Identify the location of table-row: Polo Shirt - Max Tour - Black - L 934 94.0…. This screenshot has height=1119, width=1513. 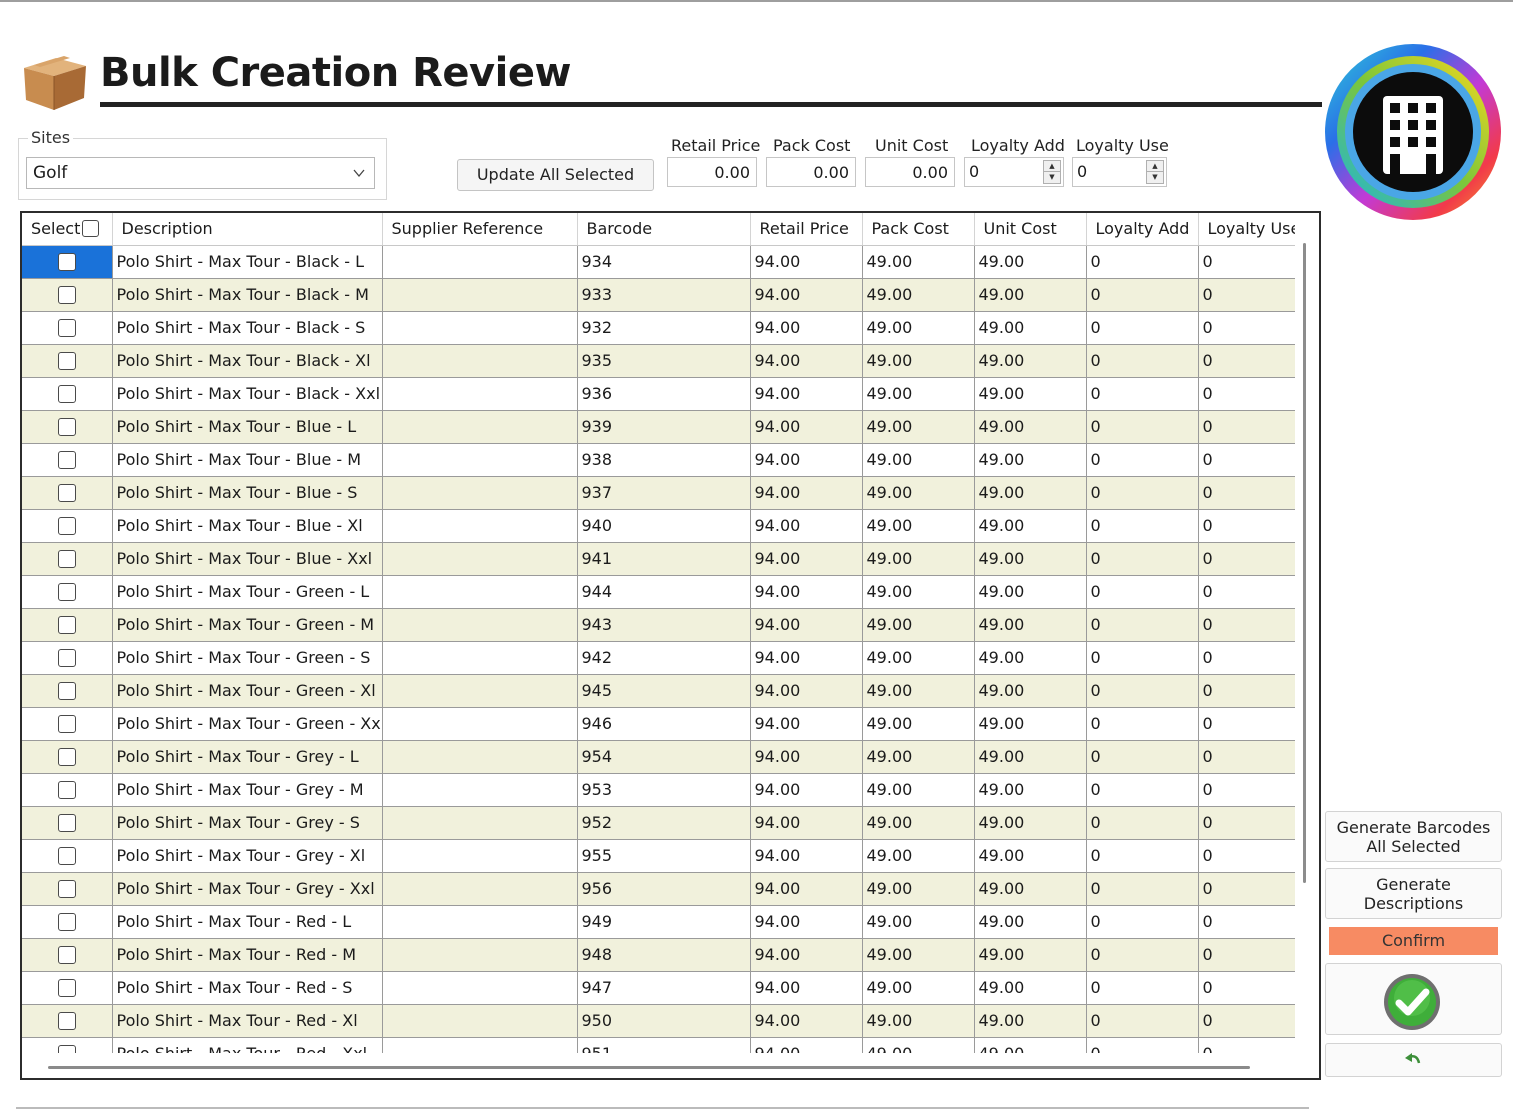
(658, 262).